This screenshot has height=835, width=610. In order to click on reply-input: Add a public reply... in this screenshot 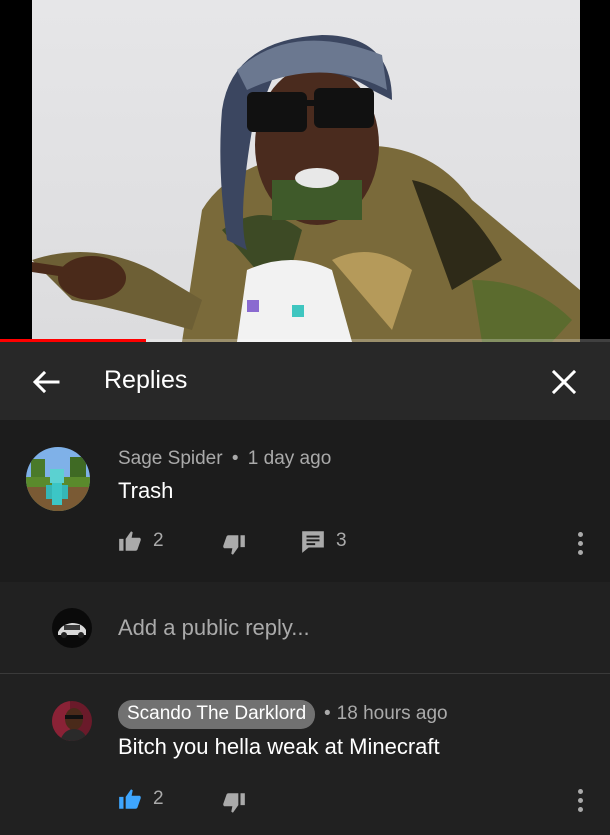, I will do `click(214, 628)`.